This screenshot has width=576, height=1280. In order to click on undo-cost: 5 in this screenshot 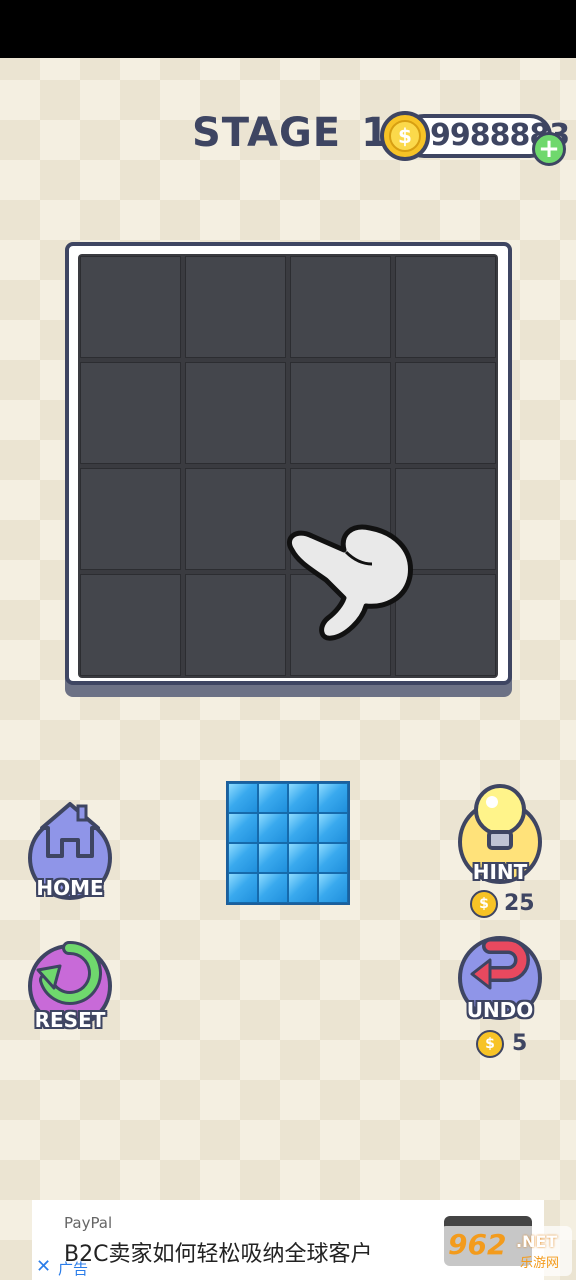, I will do `click(520, 1043)`.